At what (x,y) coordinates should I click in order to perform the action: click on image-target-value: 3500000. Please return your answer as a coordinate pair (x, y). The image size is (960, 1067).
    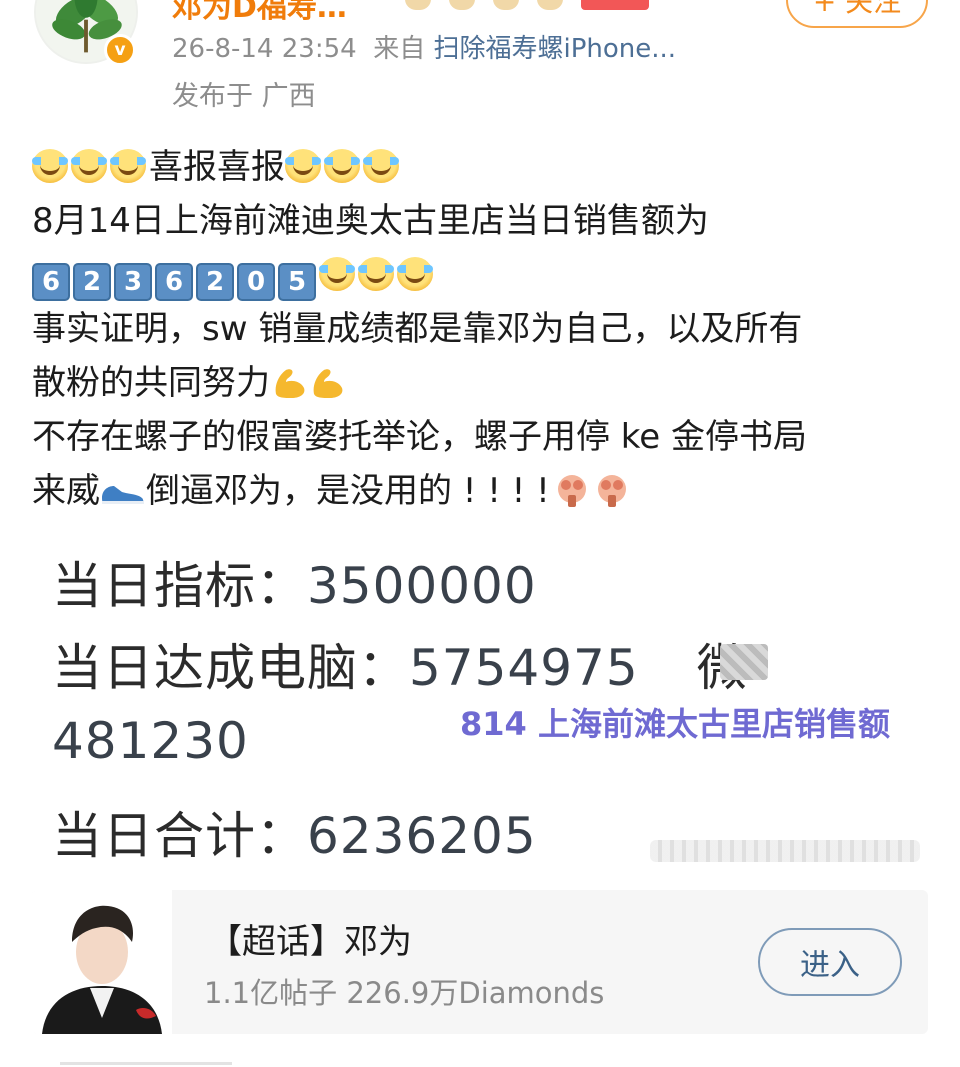
    Looking at the image, I should click on (422, 586).